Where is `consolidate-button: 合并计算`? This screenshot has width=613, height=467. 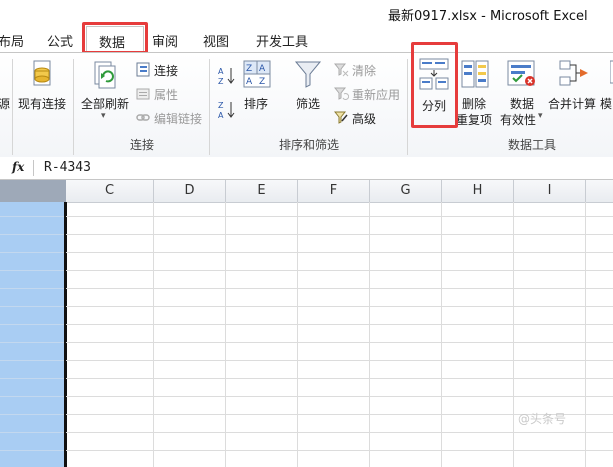
consolidate-button: 合并计算 is located at coordinates (573, 83).